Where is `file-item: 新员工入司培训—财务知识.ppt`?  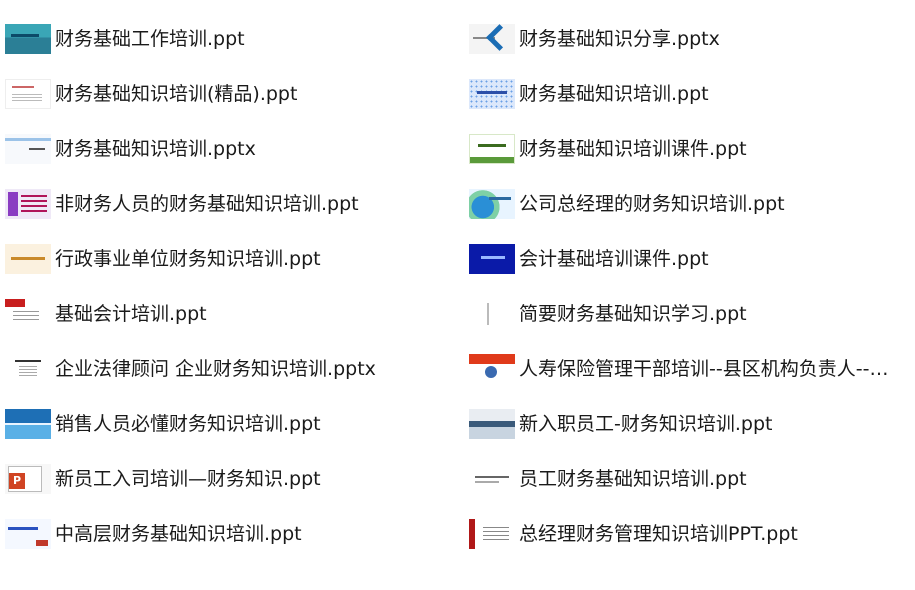 file-item: 新员工入司培训—财务知识.ppt is located at coordinates (232, 478).